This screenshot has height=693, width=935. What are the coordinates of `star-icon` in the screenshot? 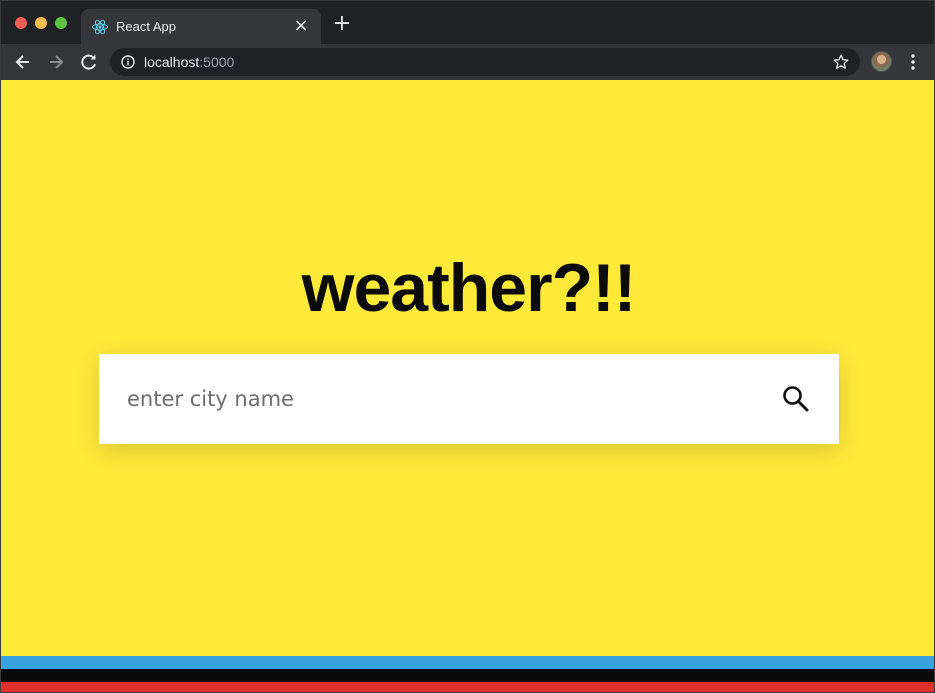 It's located at (841, 62).